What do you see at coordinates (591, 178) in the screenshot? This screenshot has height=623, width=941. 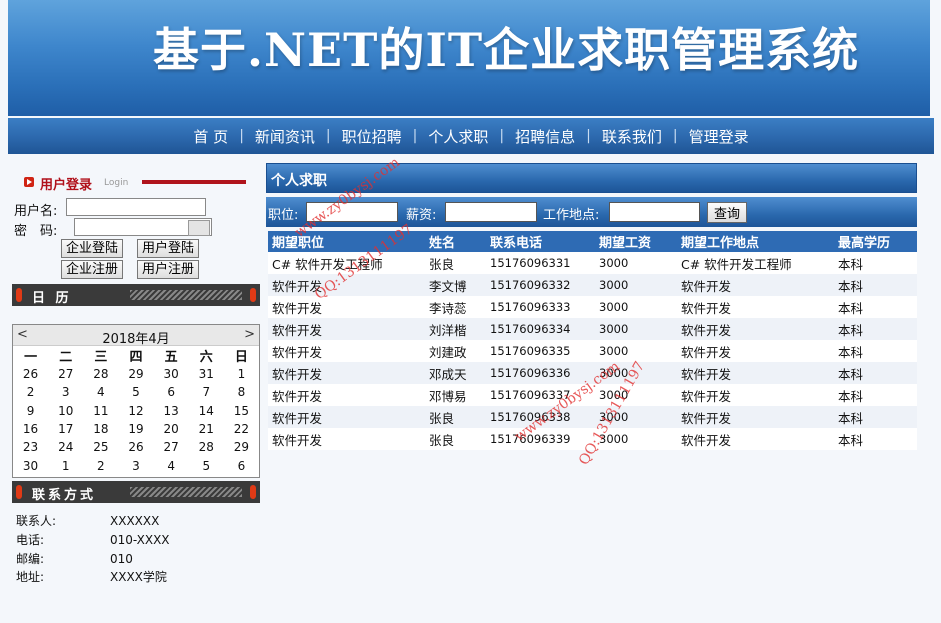 I see `section-header: 个人求职` at bounding box center [591, 178].